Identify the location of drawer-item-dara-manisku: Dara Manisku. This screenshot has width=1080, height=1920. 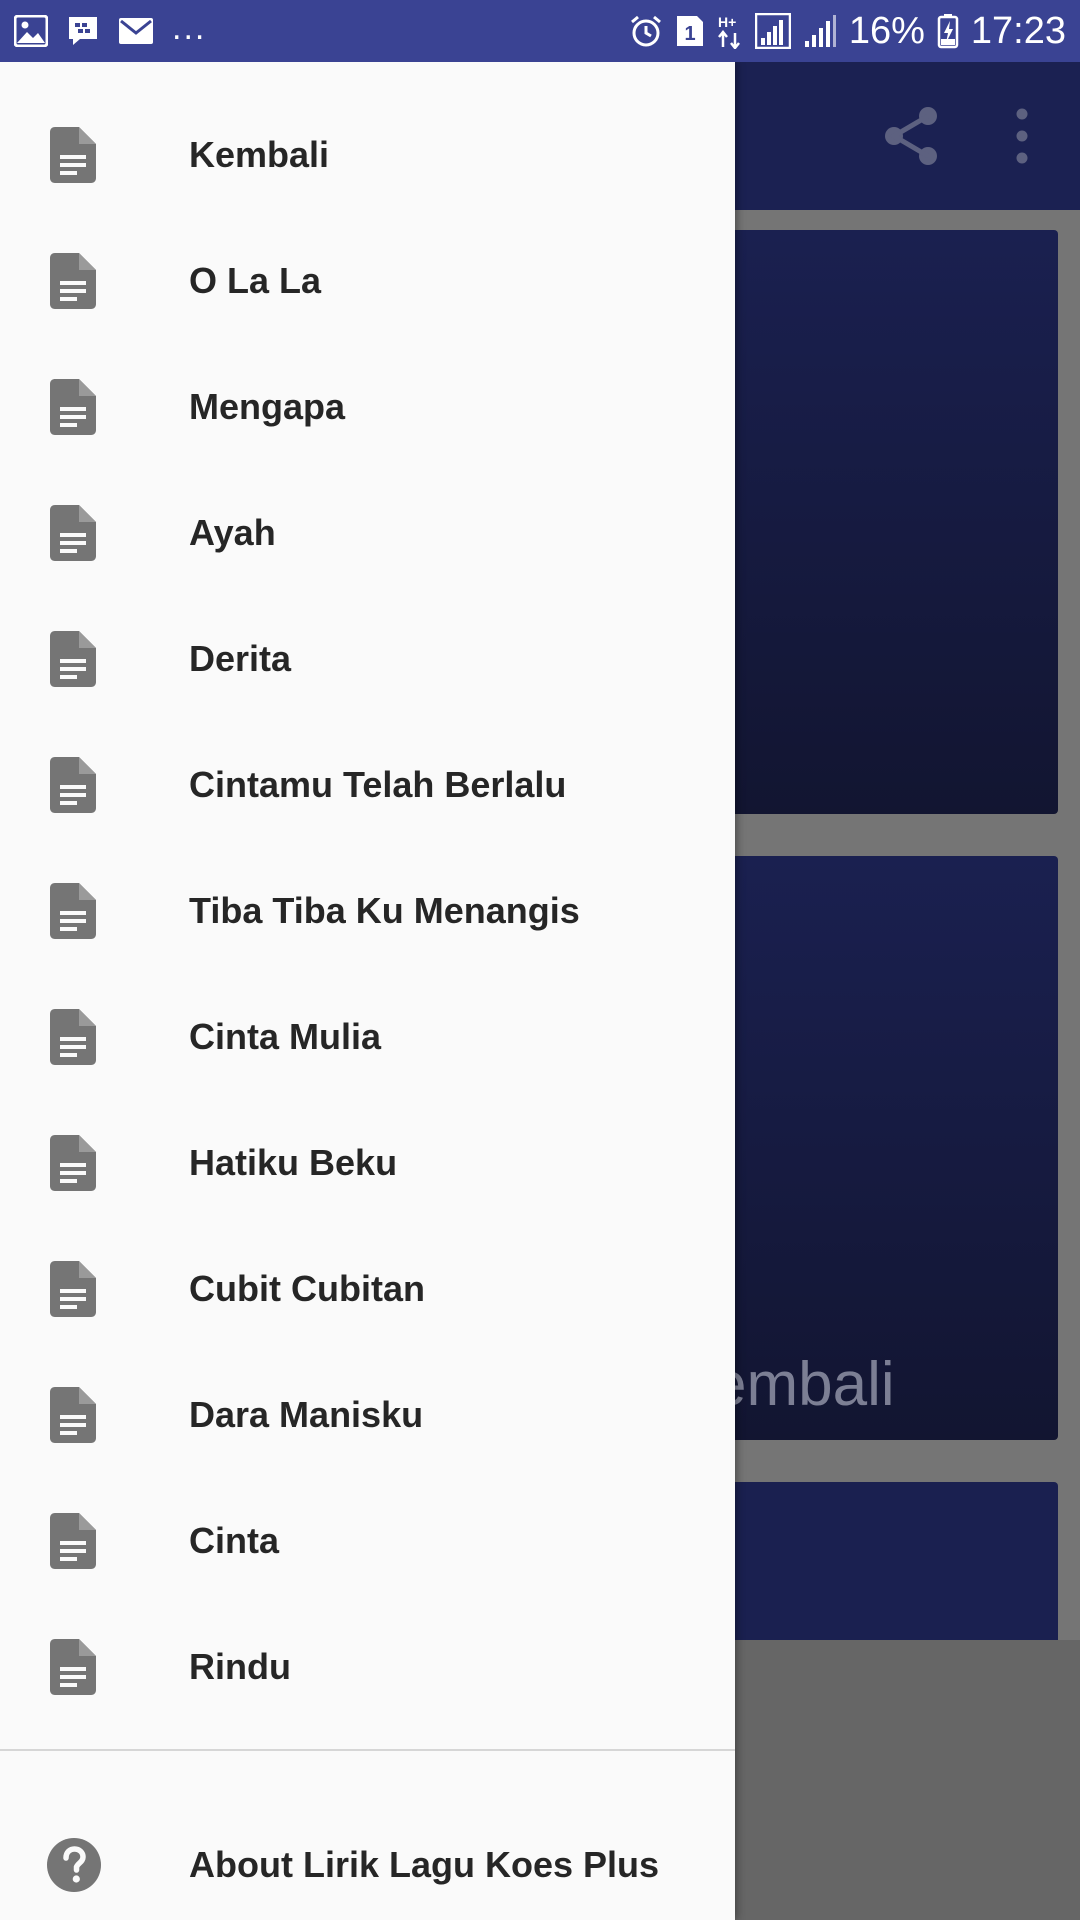
(367, 1415).